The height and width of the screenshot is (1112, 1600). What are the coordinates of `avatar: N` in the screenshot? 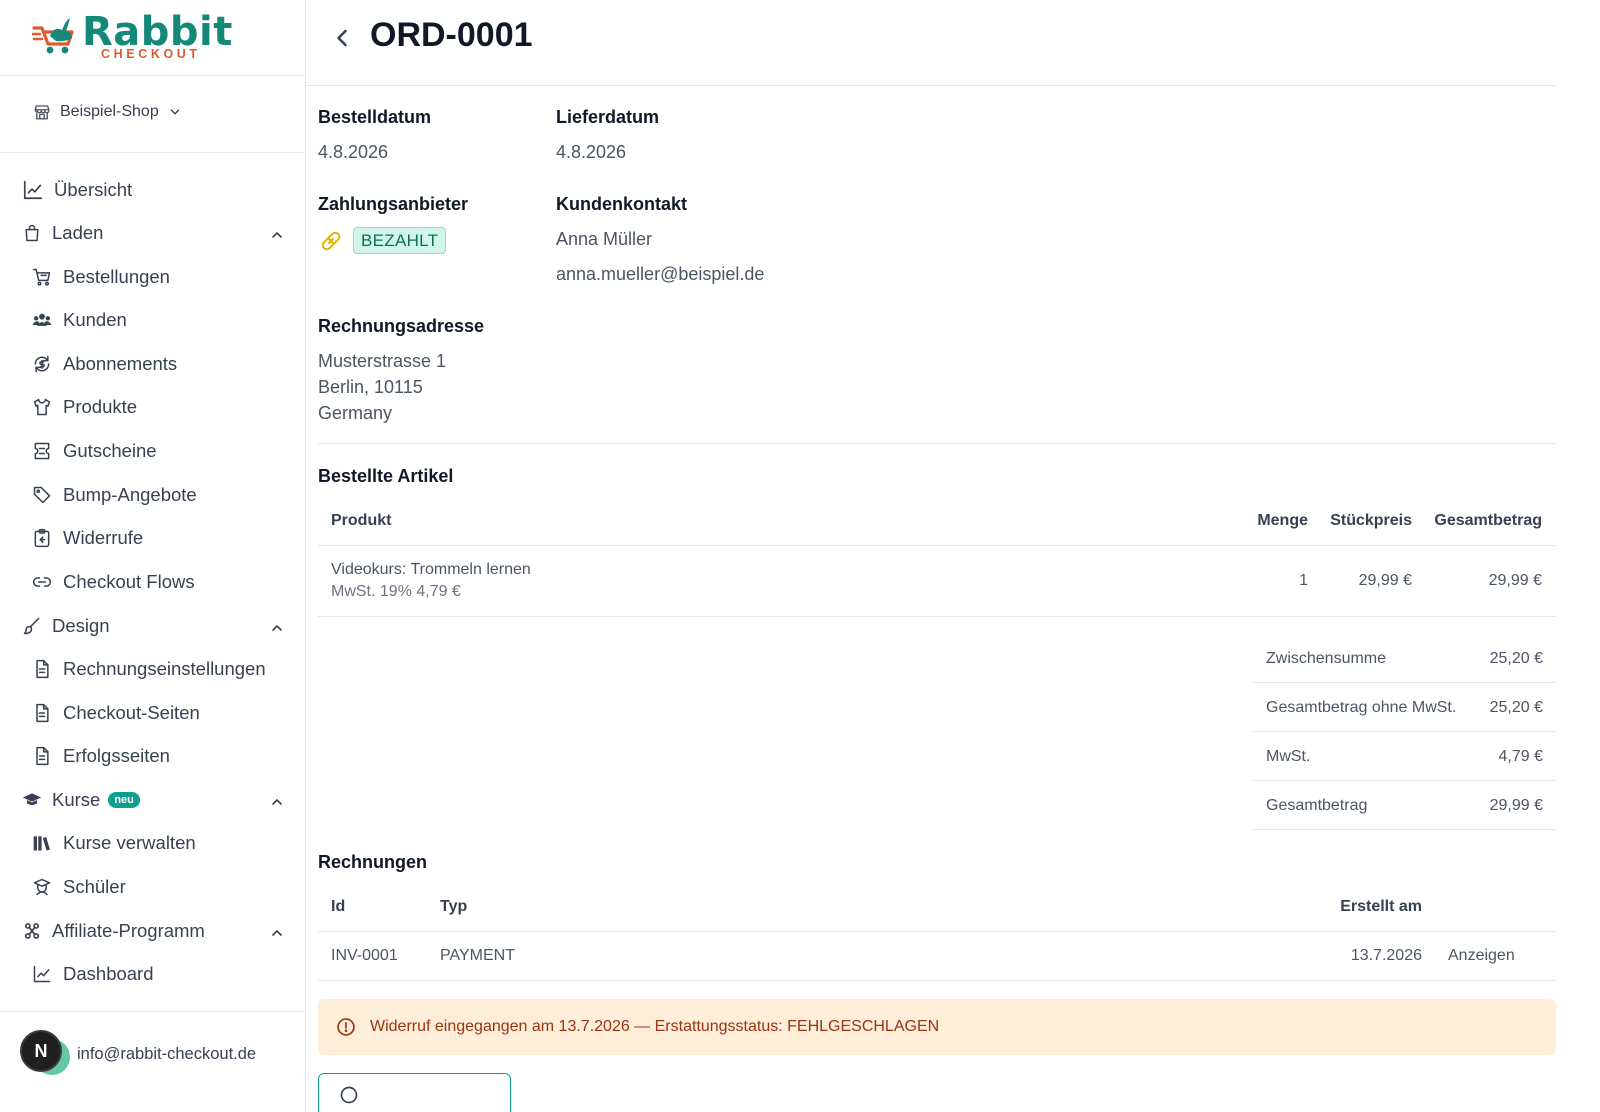 It's located at (41, 1051).